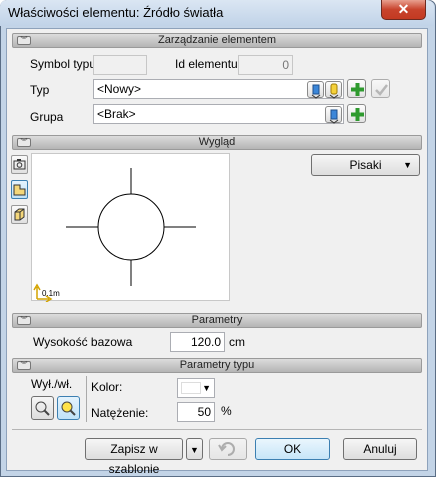 This screenshot has width=436, height=477. I want to click on base-height-unit: cm, so click(237, 342).